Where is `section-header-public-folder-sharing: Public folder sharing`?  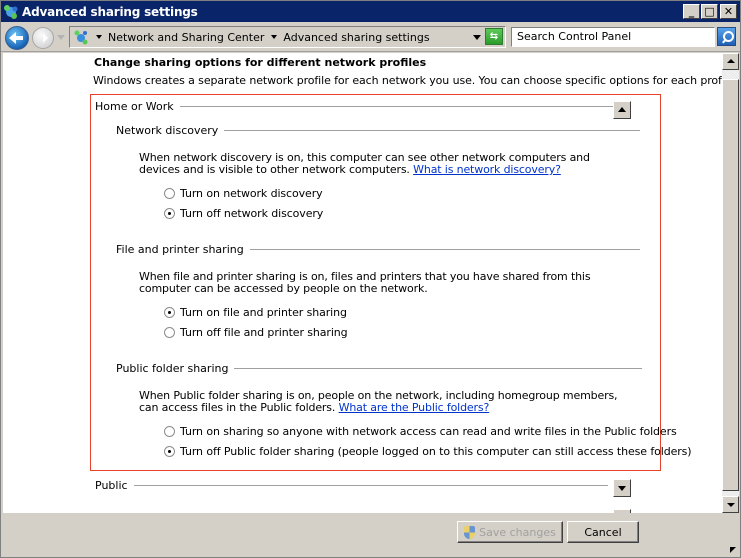
section-header-public-folder-sharing: Public folder sharing is located at coordinates (379, 368).